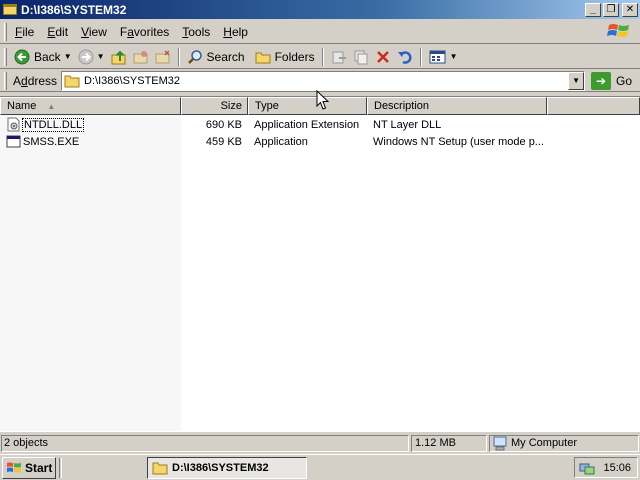 The image size is (640, 480). What do you see at coordinates (320, 467) in the screenshot?
I see `taskbar: Start D:\I386\SYSTEM32 15:06` at bounding box center [320, 467].